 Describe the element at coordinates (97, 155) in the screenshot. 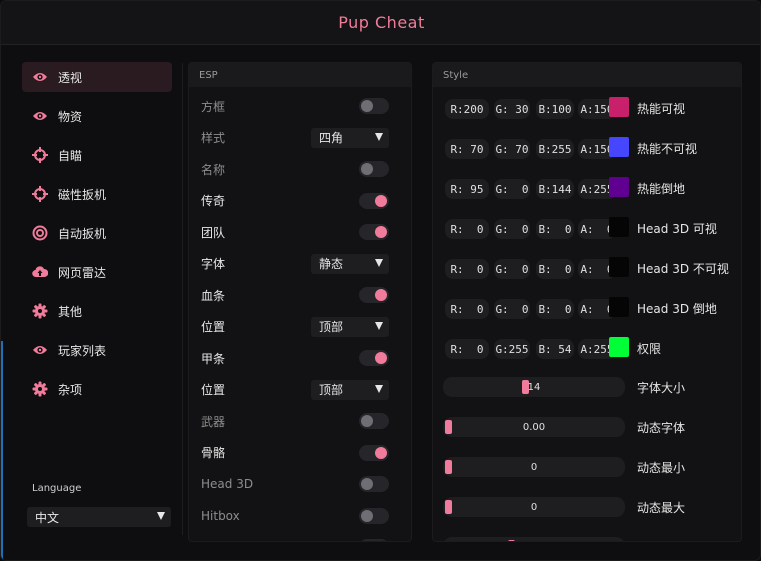

I see `sidebar-item-2: 自瞄` at that location.